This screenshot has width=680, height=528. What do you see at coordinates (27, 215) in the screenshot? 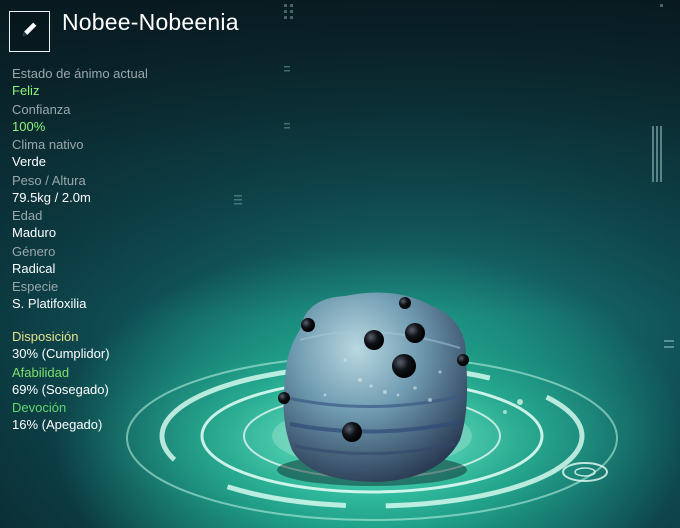
I see `stat-label: Edad` at bounding box center [27, 215].